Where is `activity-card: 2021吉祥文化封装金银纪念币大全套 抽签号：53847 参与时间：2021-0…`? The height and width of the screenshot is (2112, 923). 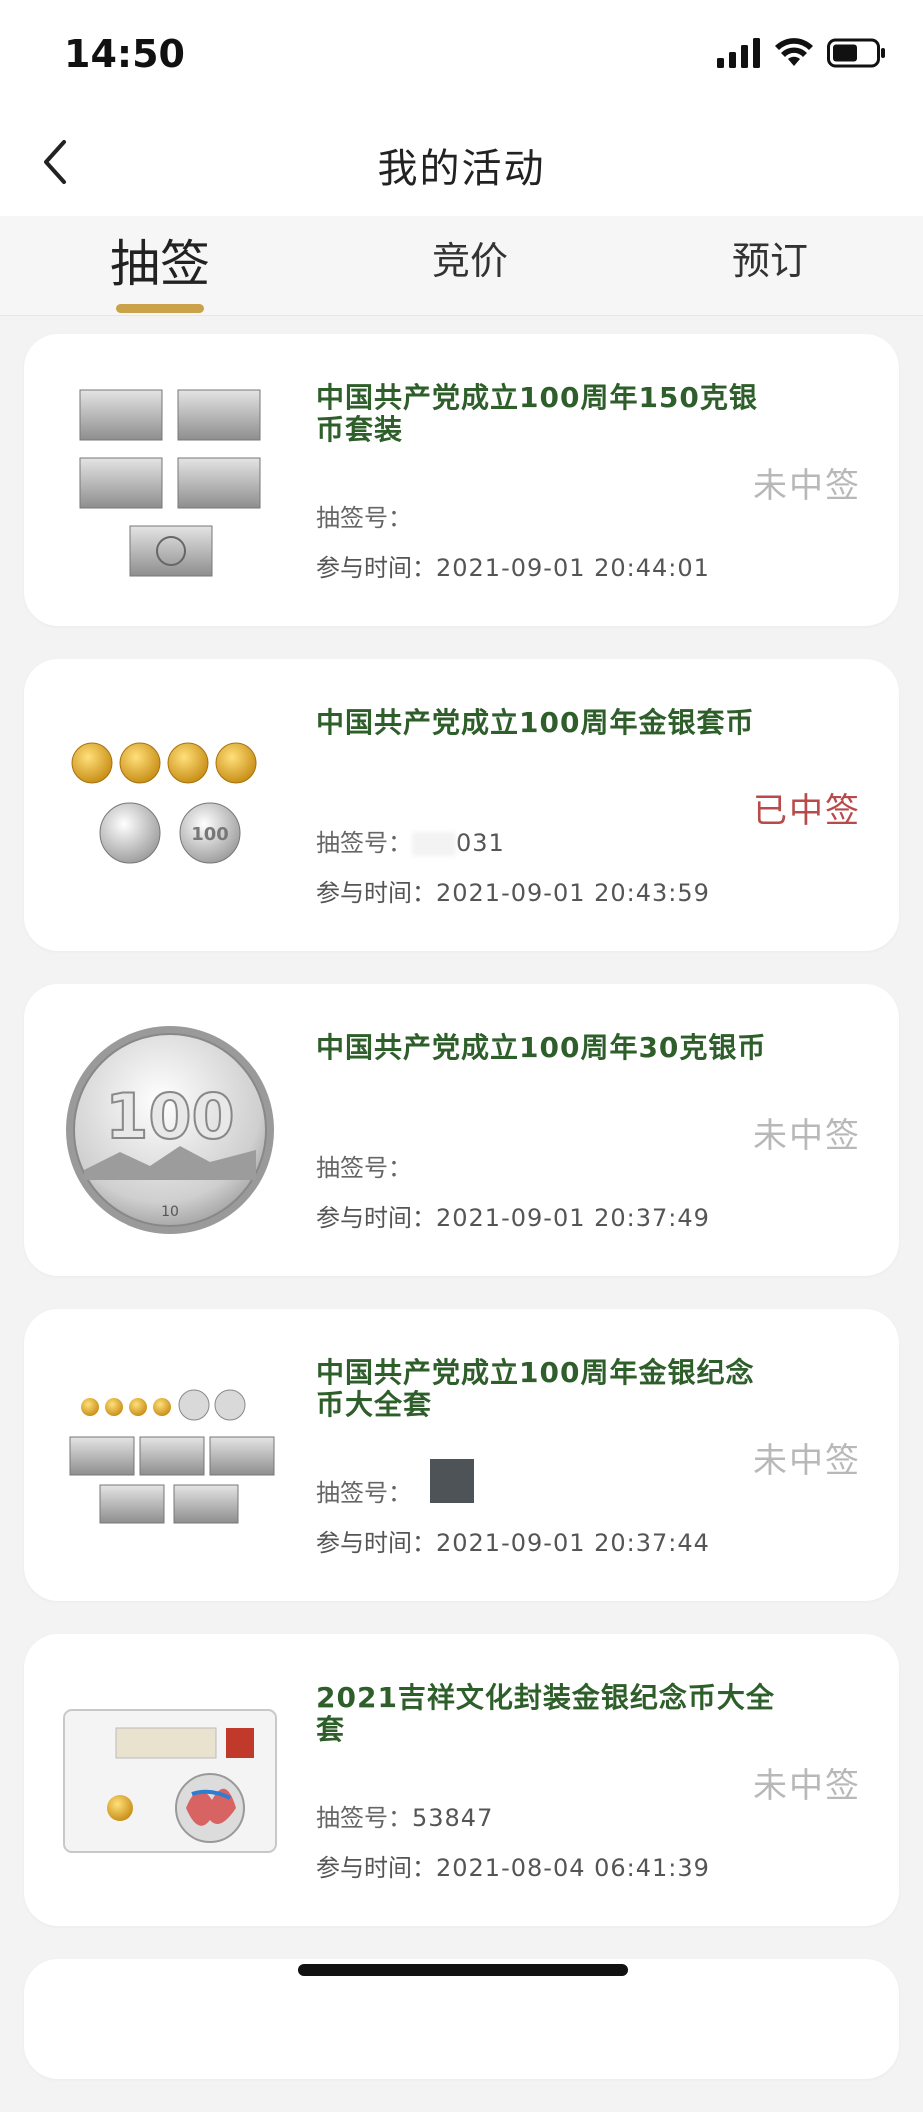 activity-card: 2021吉祥文化封装金银纪念币大全套 抽签号：53847 参与时间：2021-0… is located at coordinates (461, 1780).